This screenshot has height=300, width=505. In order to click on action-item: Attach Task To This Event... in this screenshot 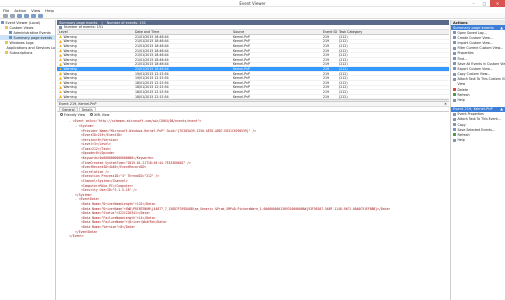, I will do `click(478, 119)`.